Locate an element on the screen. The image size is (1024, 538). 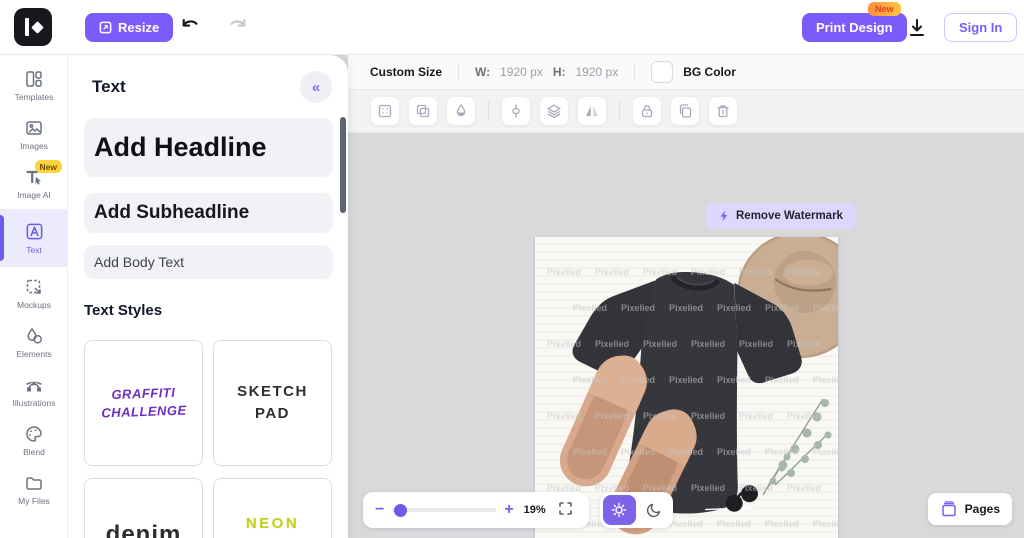
print-design-button: Print Design is located at coordinates (854, 27).